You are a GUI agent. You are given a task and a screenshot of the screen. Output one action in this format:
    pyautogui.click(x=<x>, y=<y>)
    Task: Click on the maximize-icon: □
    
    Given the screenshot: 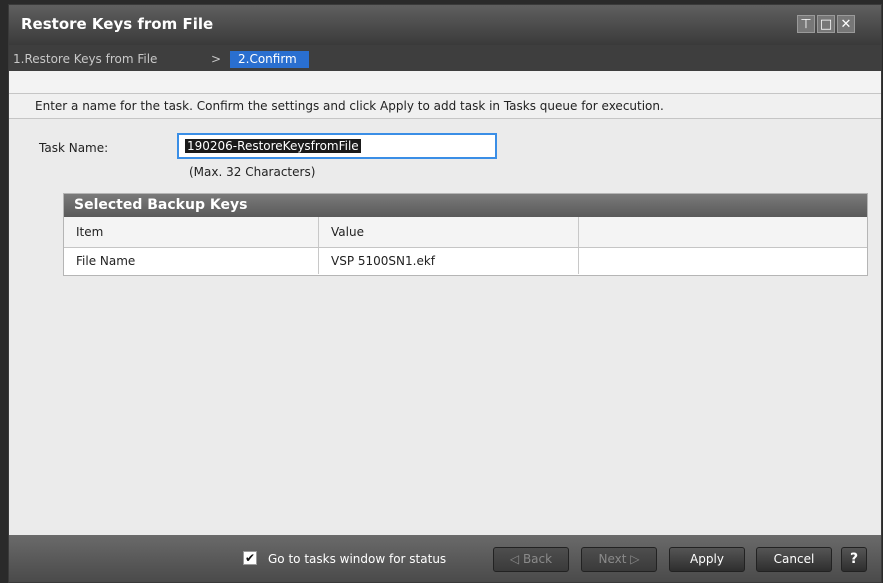 What is the action you would take?
    pyautogui.click(x=826, y=24)
    